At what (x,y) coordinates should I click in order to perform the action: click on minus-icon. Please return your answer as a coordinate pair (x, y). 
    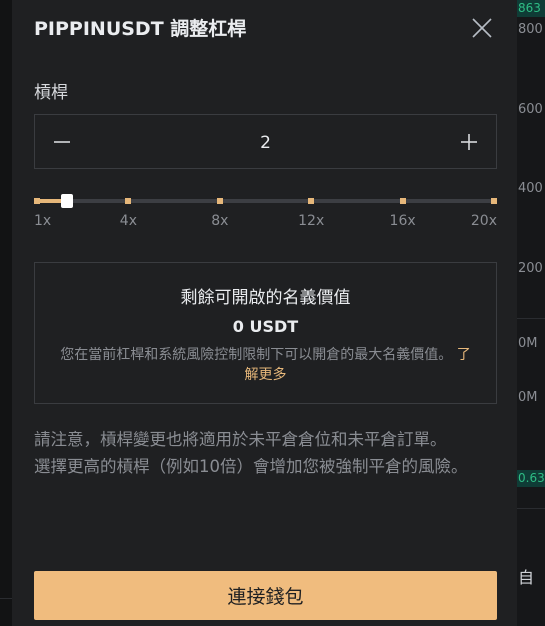
    Looking at the image, I should click on (62, 141).